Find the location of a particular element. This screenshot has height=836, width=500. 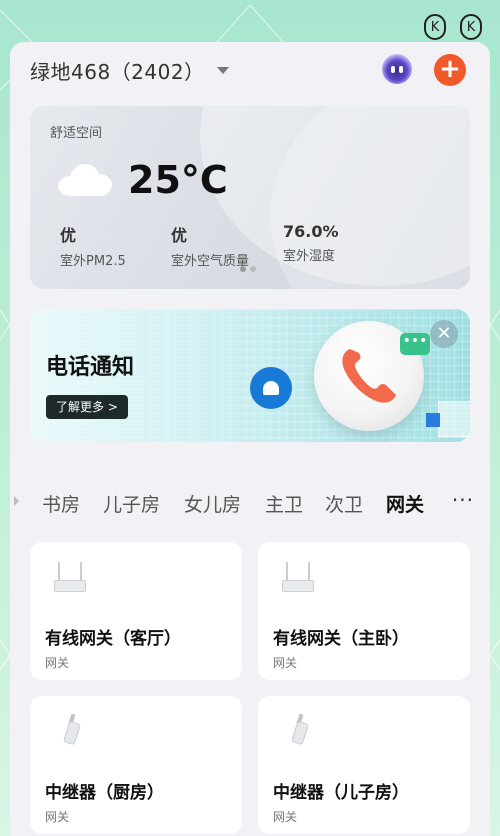

metric-pm25: 优 室外PM2.5 is located at coordinates (93, 245).